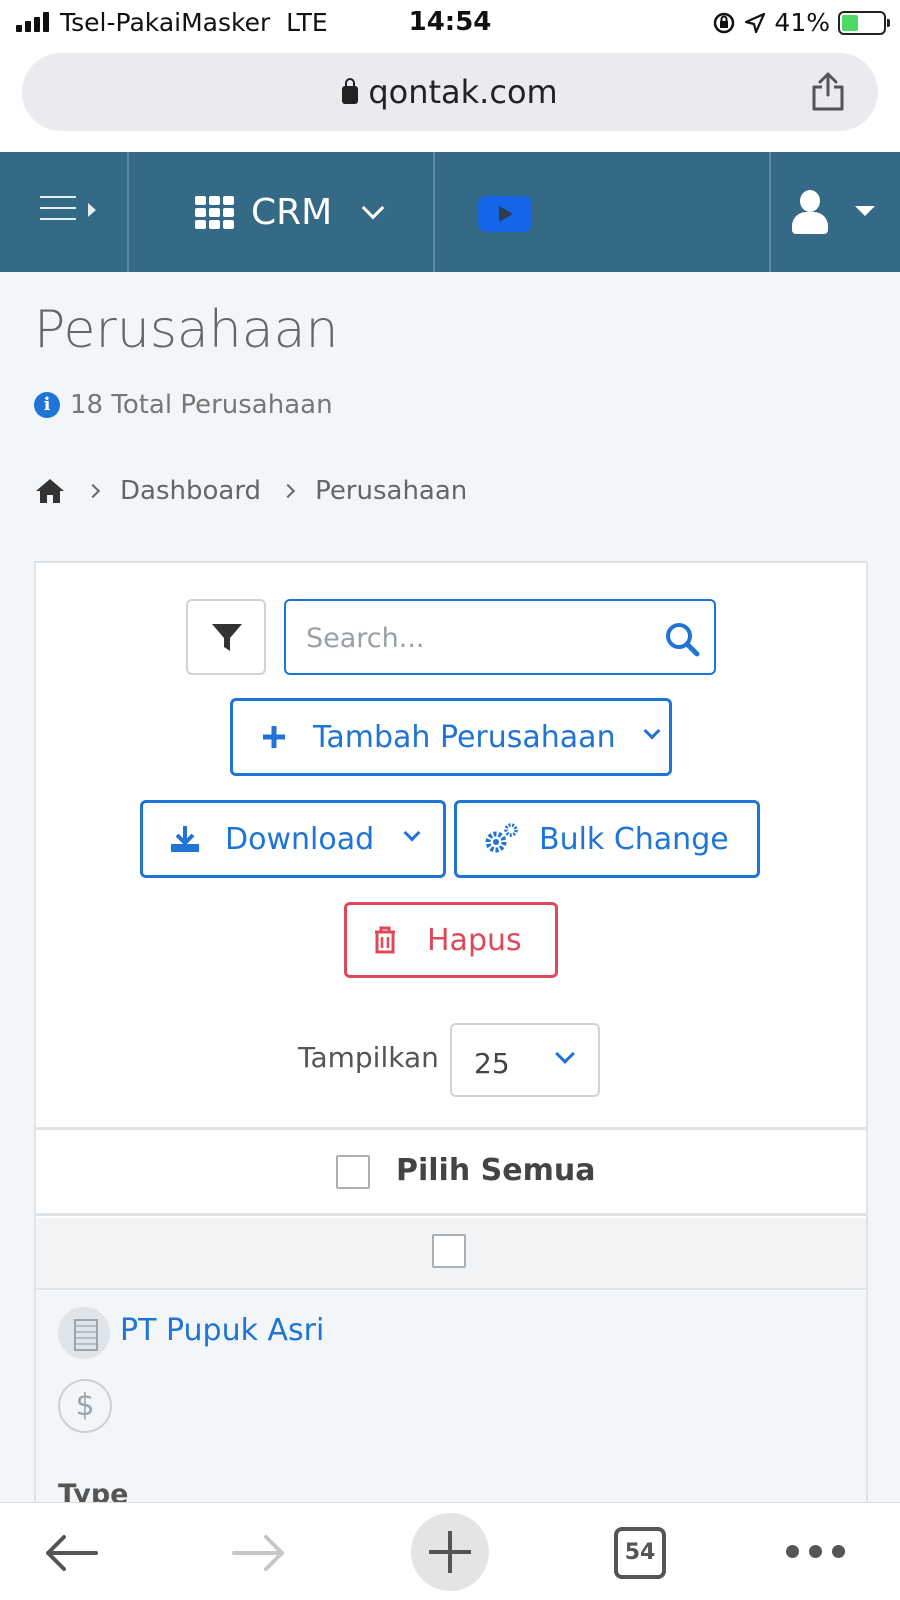  I want to click on search-box, so click(500, 637).